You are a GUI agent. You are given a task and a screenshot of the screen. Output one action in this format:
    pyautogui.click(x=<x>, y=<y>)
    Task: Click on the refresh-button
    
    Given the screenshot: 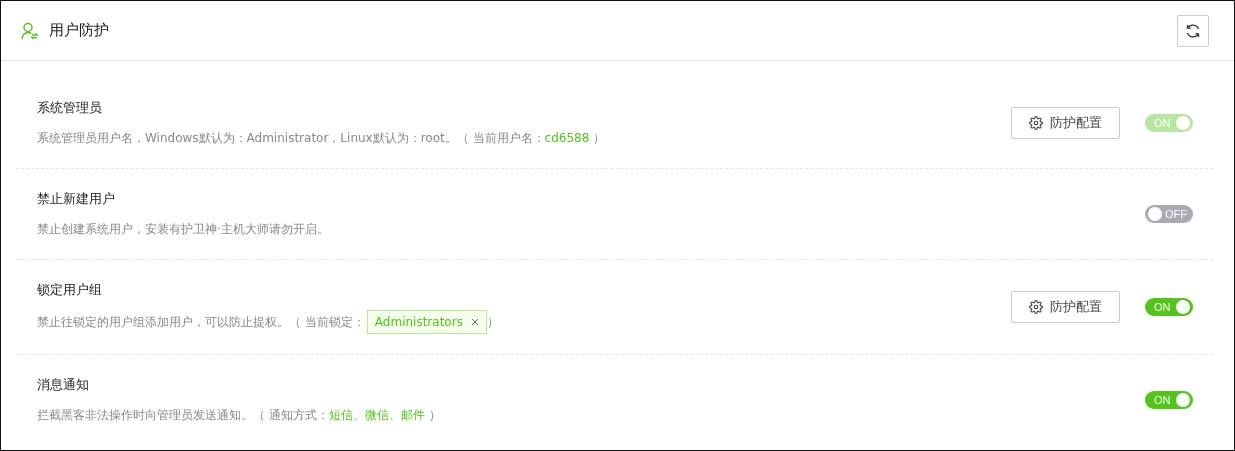 What is the action you would take?
    pyautogui.click(x=1193, y=30)
    